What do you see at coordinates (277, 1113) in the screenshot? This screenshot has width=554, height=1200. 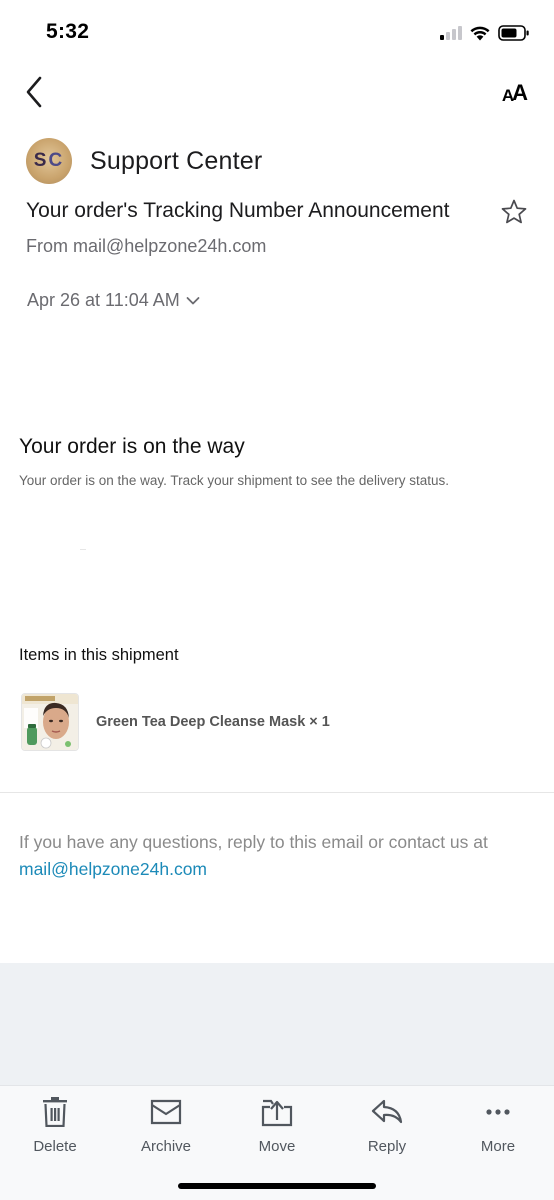 I see `move-icon` at bounding box center [277, 1113].